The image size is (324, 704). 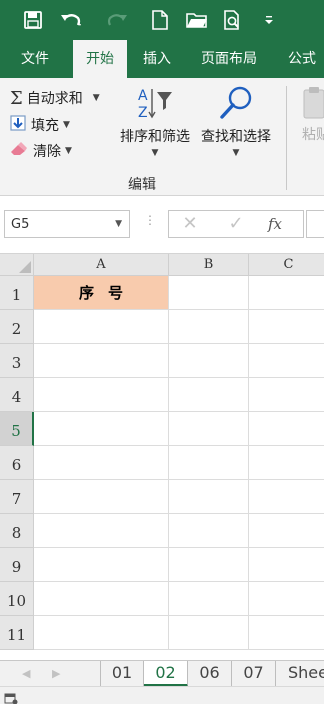 What do you see at coordinates (26, 673) in the screenshot?
I see `previous-sheet-icon: ◀` at bounding box center [26, 673].